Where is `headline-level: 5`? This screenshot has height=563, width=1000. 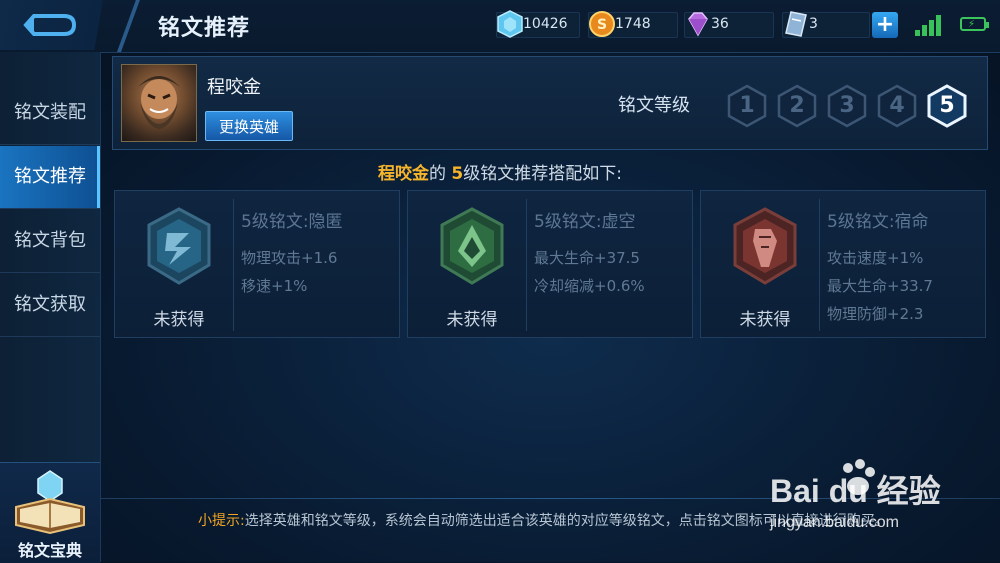
headline-level: 5 is located at coordinates (457, 174).